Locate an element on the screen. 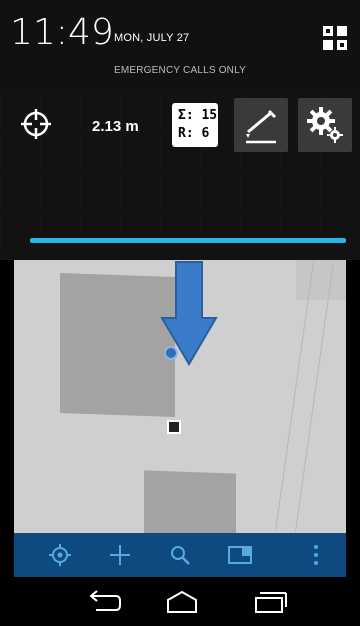 This screenshot has width=360, height=626. panel-icon is located at coordinates (240, 555).